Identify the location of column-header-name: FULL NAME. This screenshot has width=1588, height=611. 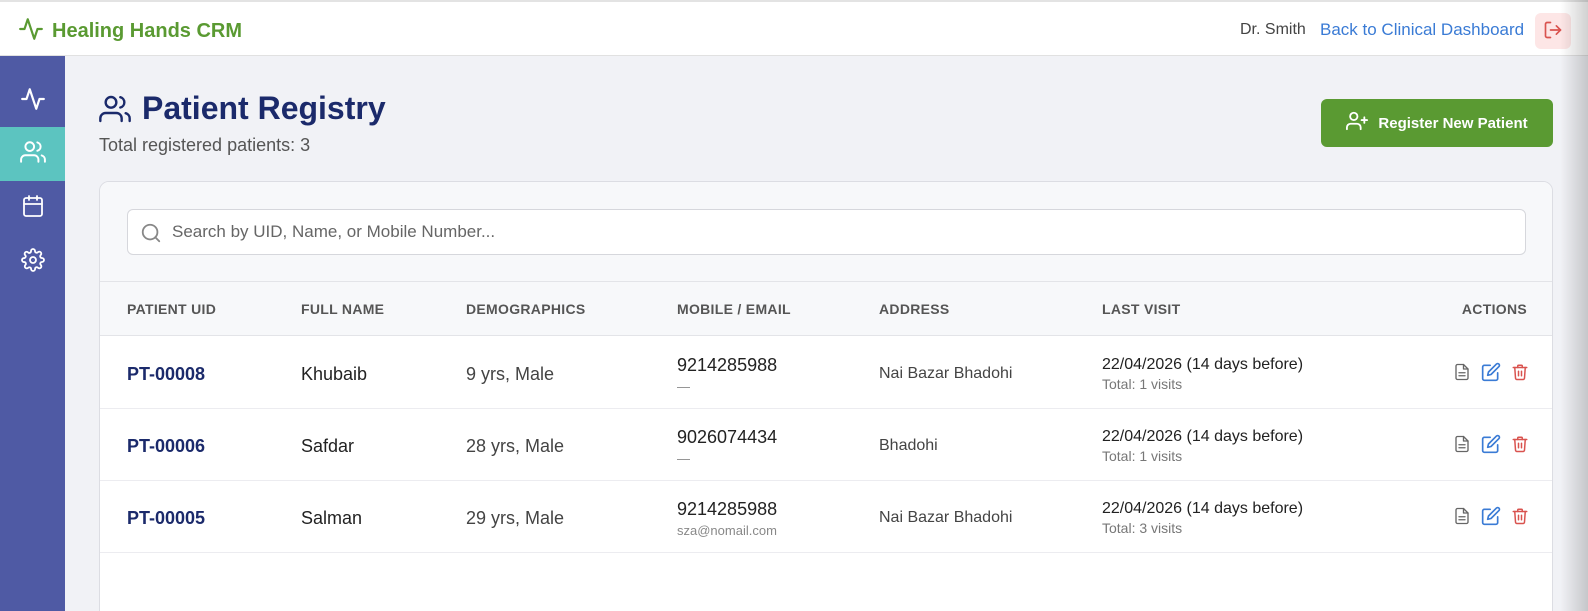
(342, 309).